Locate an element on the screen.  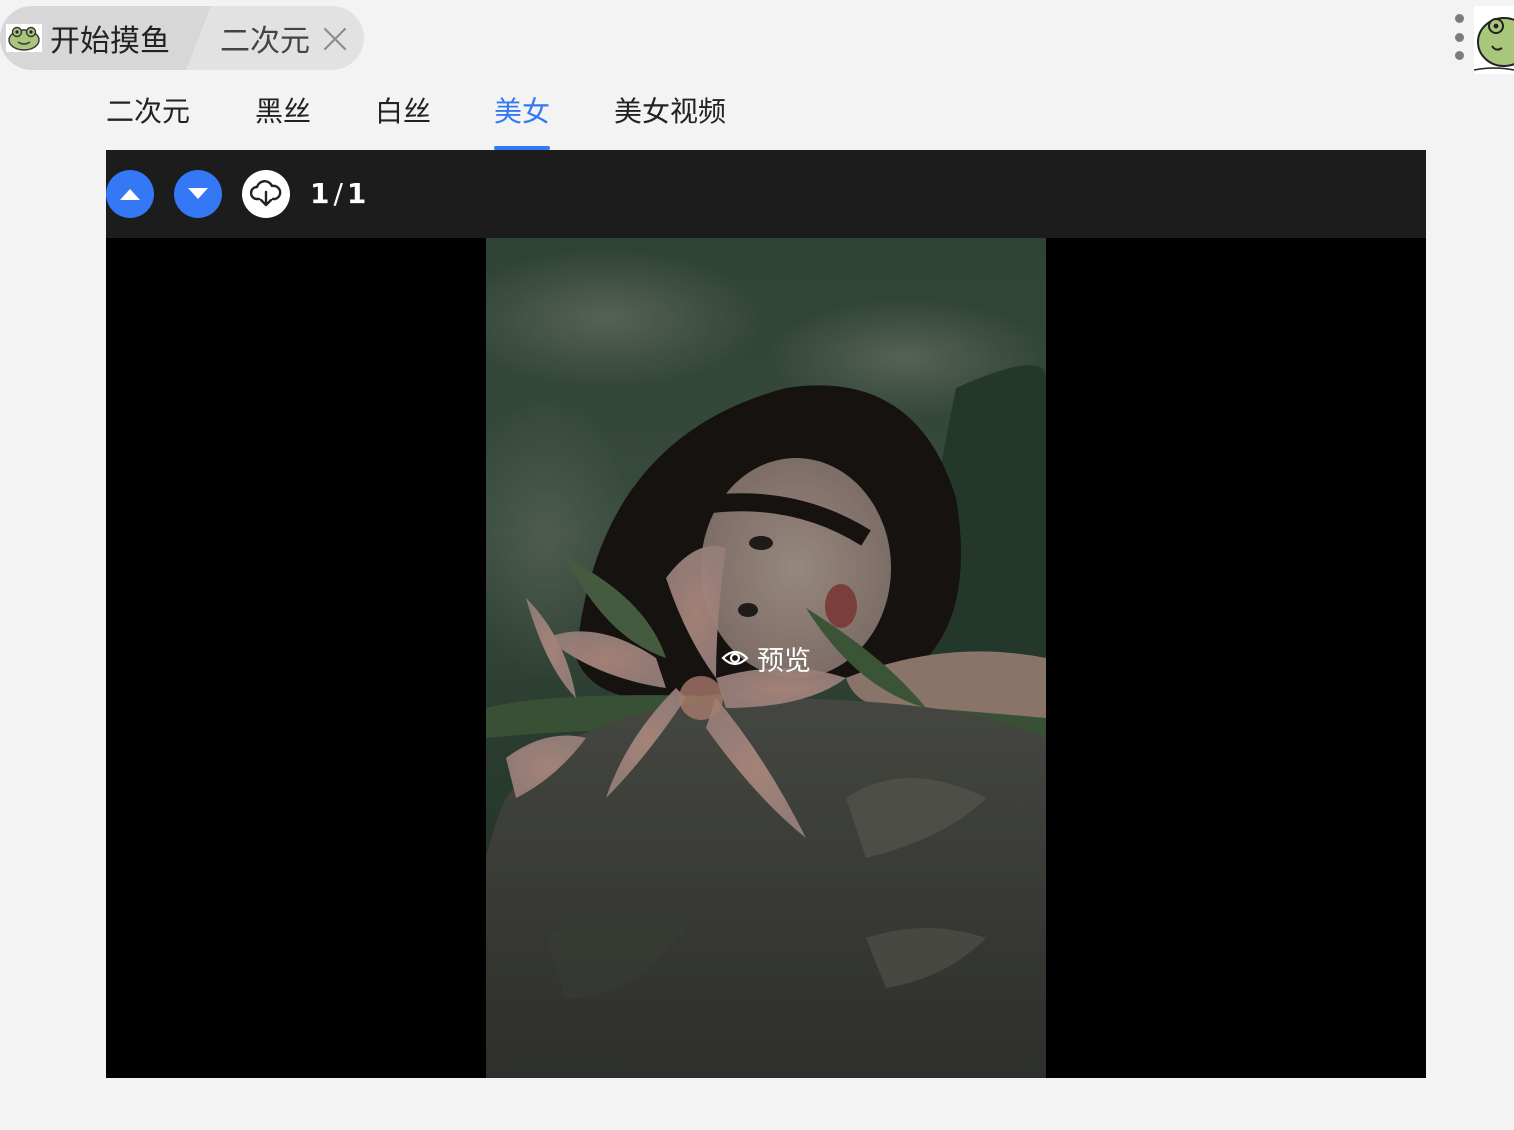
page-counter: 1/1 is located at coordinates (338, 194).